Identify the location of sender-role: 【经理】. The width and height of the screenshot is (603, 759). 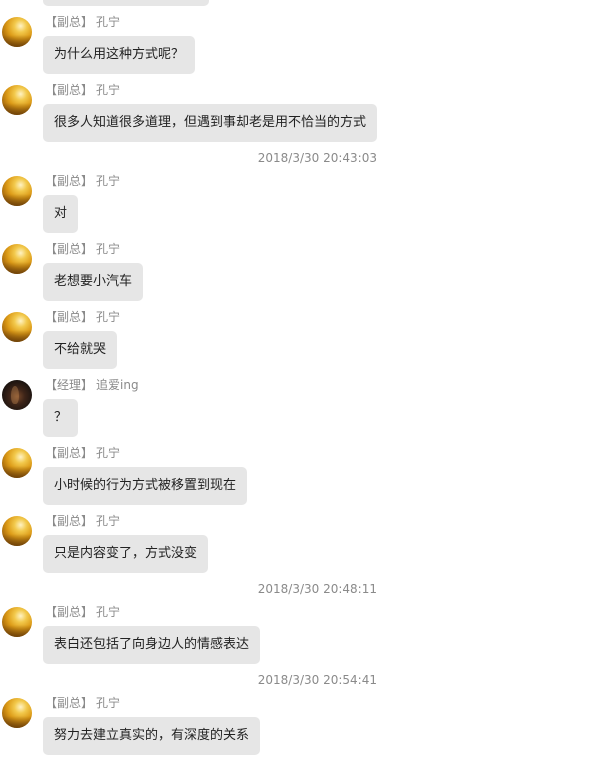
(69, 385).